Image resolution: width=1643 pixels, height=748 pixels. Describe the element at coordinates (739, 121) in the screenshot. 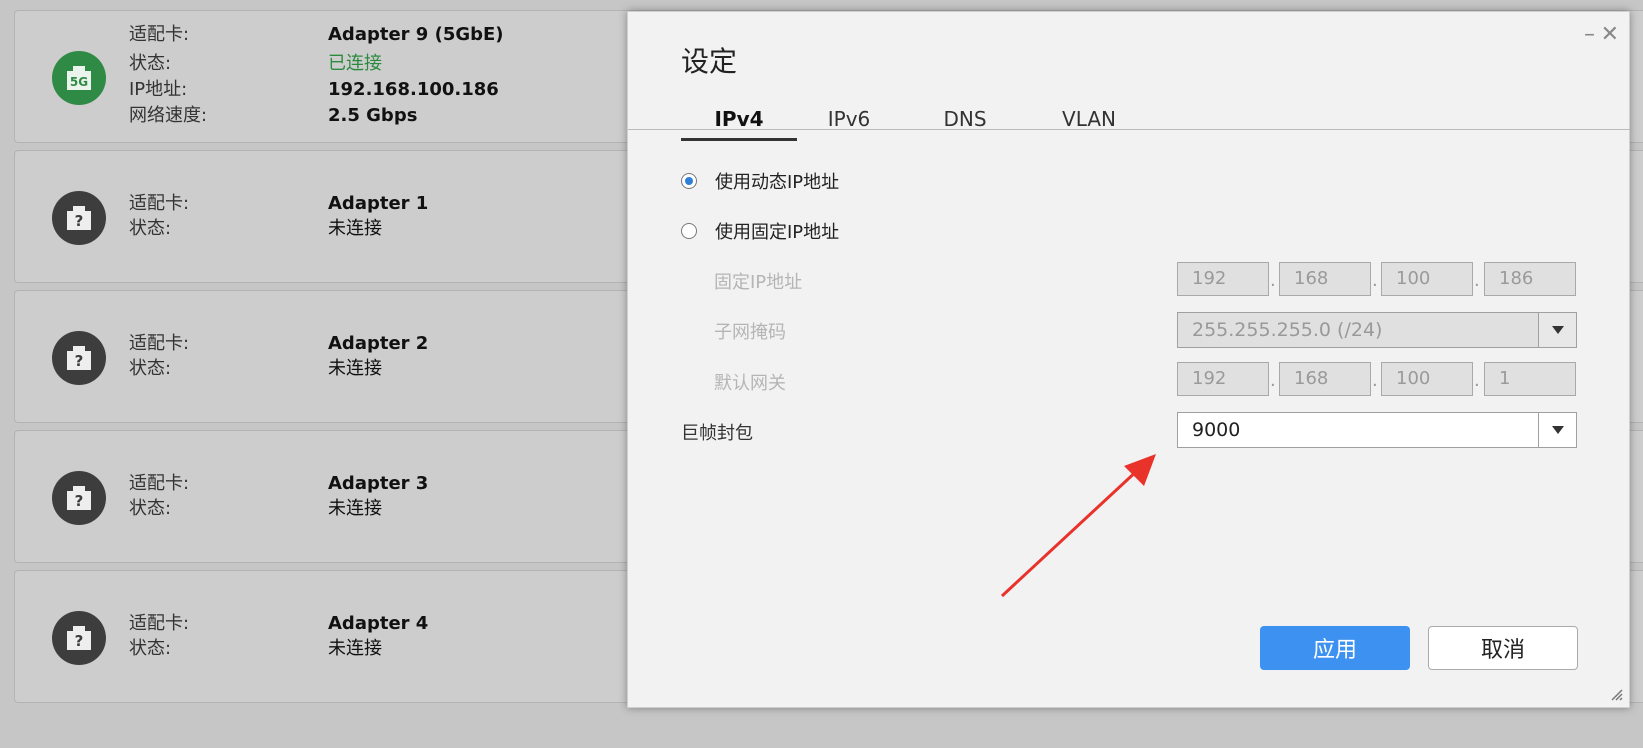

I see `tab-ipv4: IPv4` at that location.